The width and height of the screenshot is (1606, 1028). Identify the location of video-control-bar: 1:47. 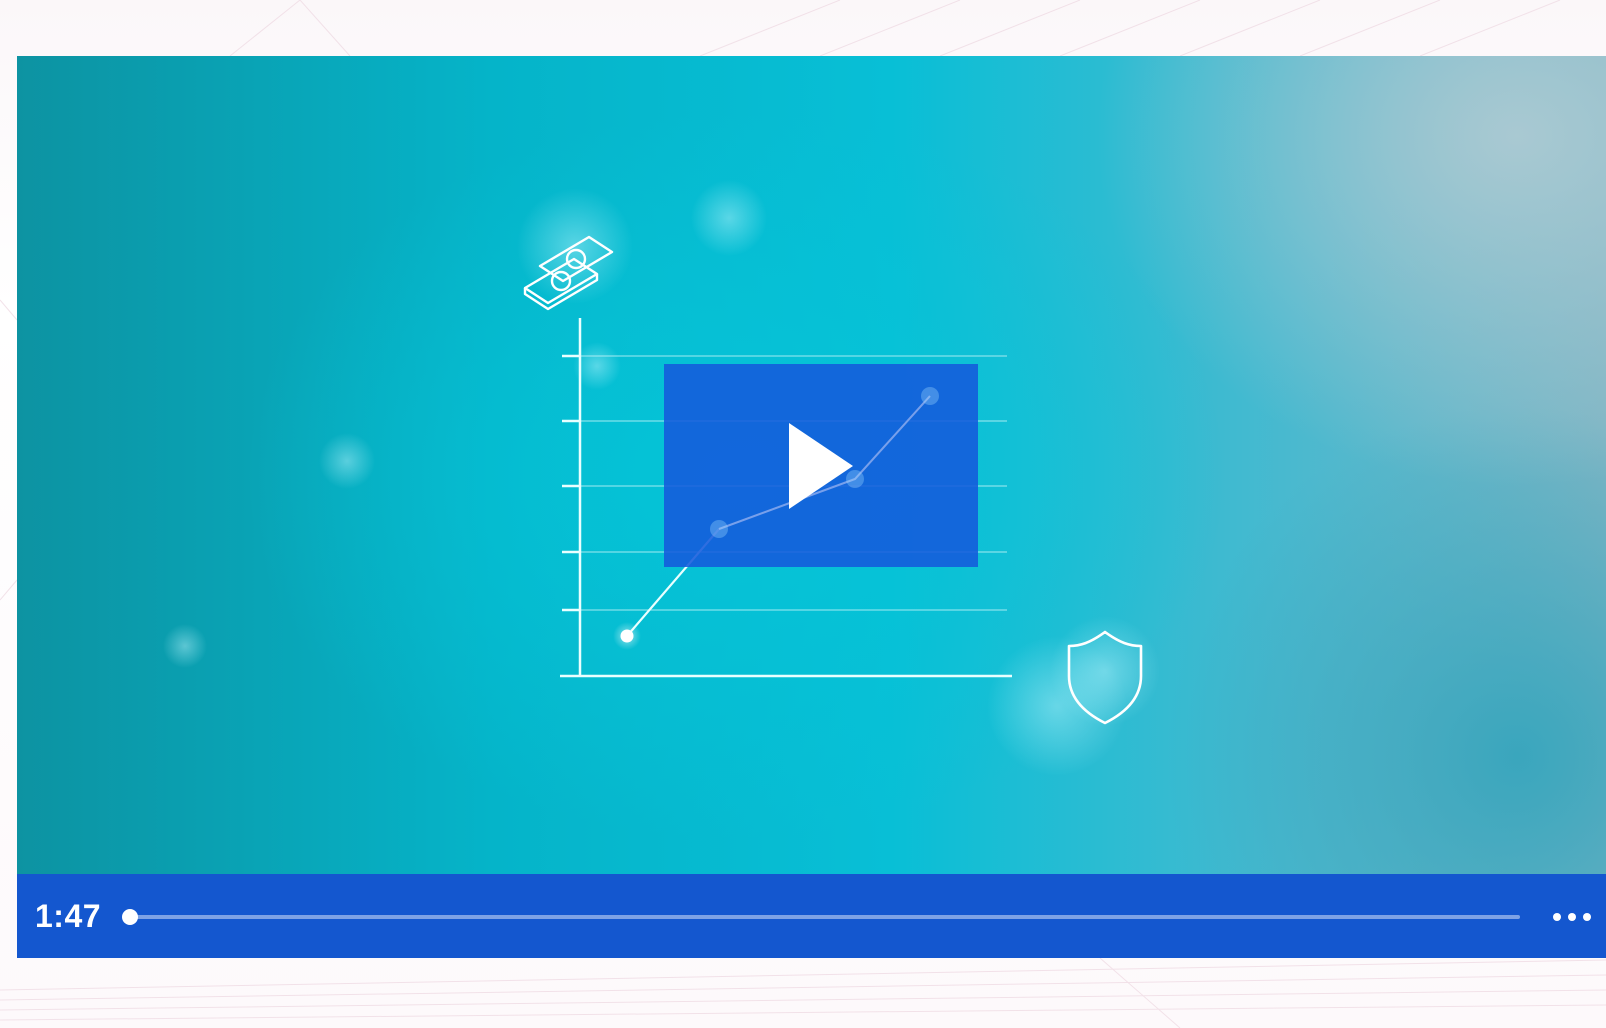
(811, 916).